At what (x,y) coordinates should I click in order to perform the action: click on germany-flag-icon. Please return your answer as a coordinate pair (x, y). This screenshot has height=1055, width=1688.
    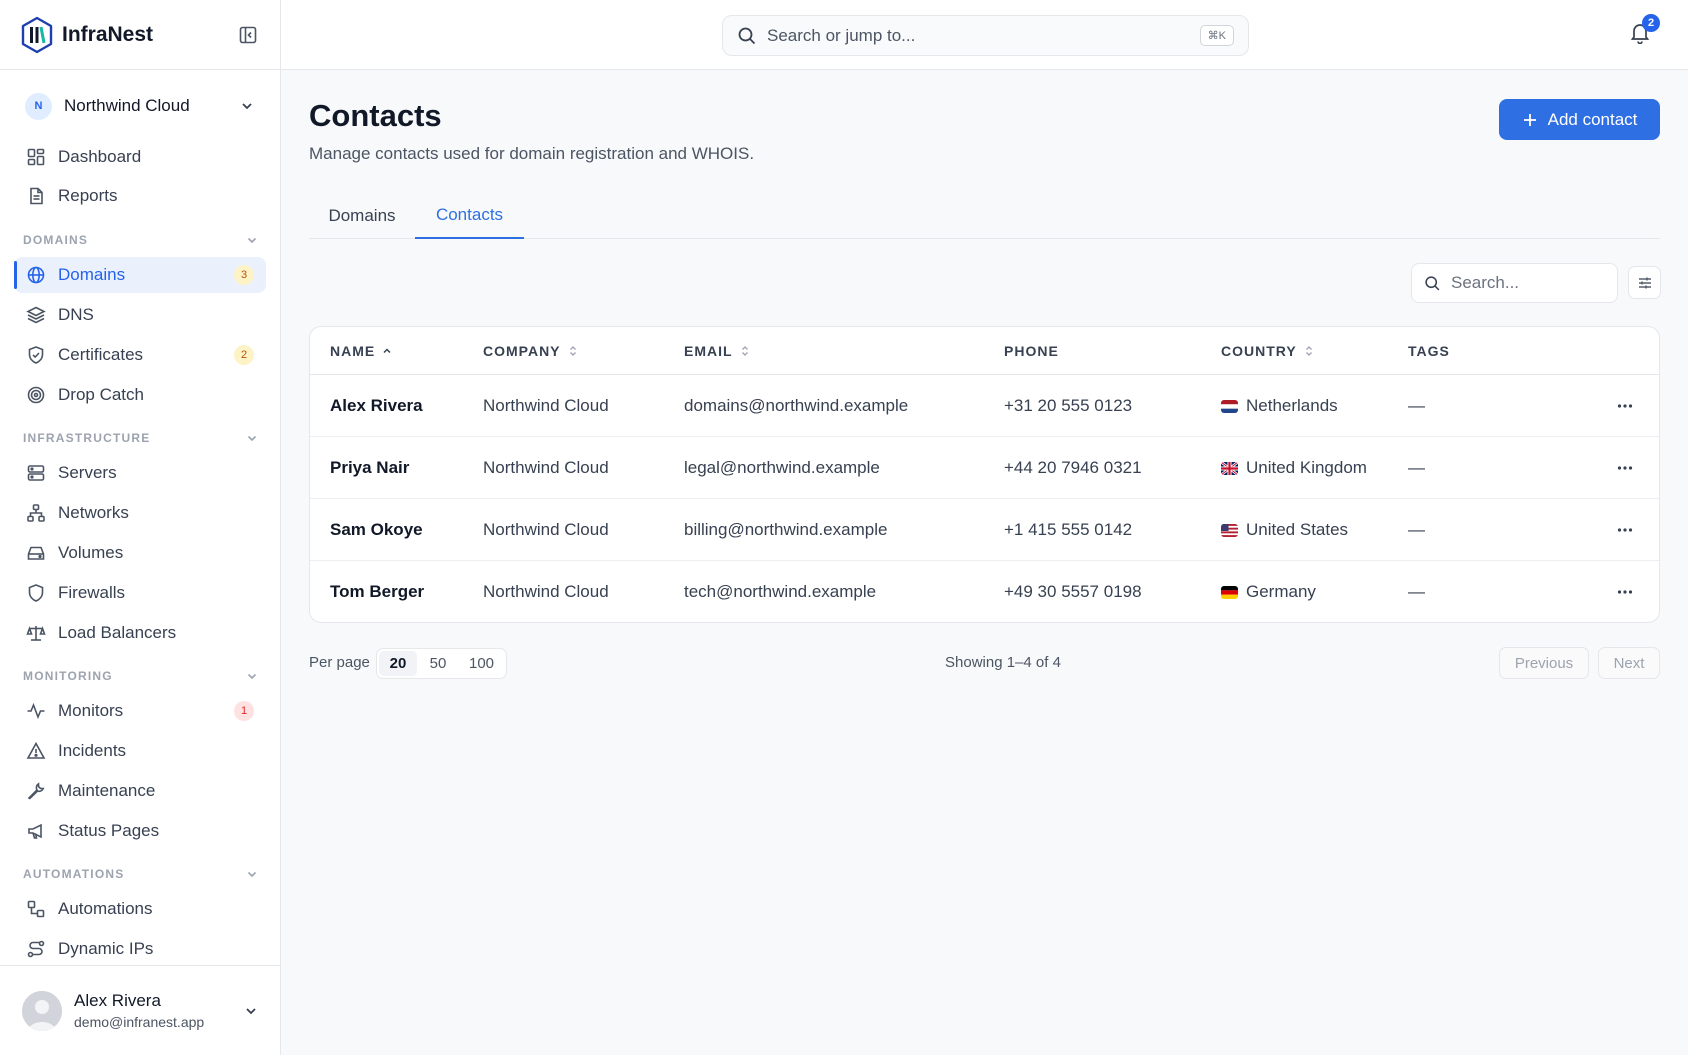
    Looking at the image, I should click on (1229, 592).